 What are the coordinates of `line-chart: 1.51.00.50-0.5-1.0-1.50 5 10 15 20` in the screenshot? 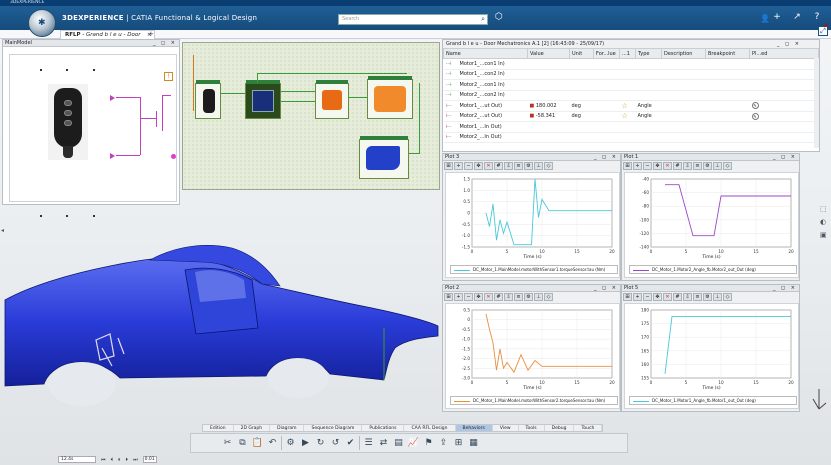 It's located at (533, 226).